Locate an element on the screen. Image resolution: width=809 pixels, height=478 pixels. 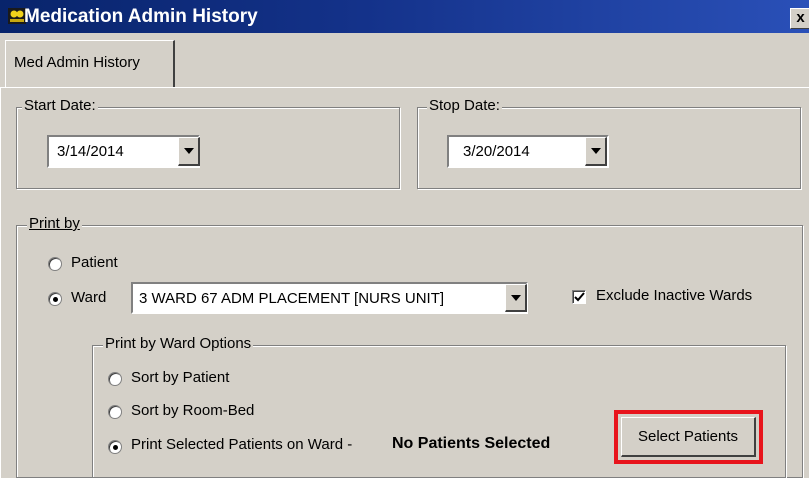
stop-date-value: 3/20/2014 is located at coordinates (496, 151).